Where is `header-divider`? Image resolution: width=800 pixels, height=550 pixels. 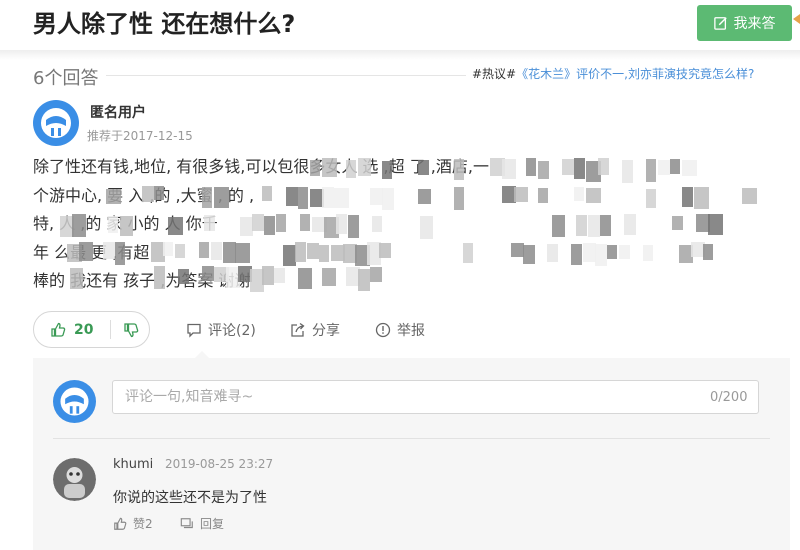 header-divider is located at coordinates (400, 55).